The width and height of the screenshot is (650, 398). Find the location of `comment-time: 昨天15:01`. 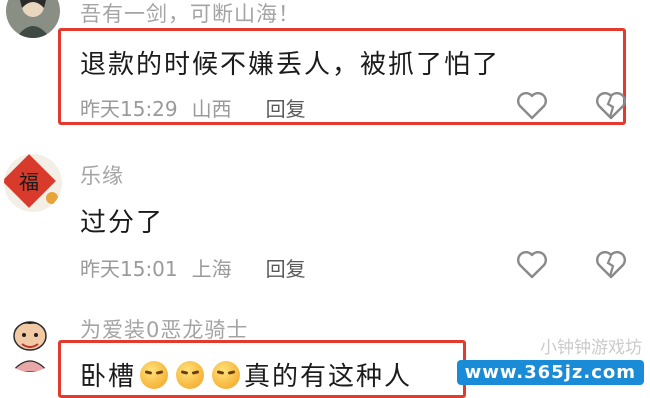

comment-time: 昨天15:01 is located at coordinates (129, 269).